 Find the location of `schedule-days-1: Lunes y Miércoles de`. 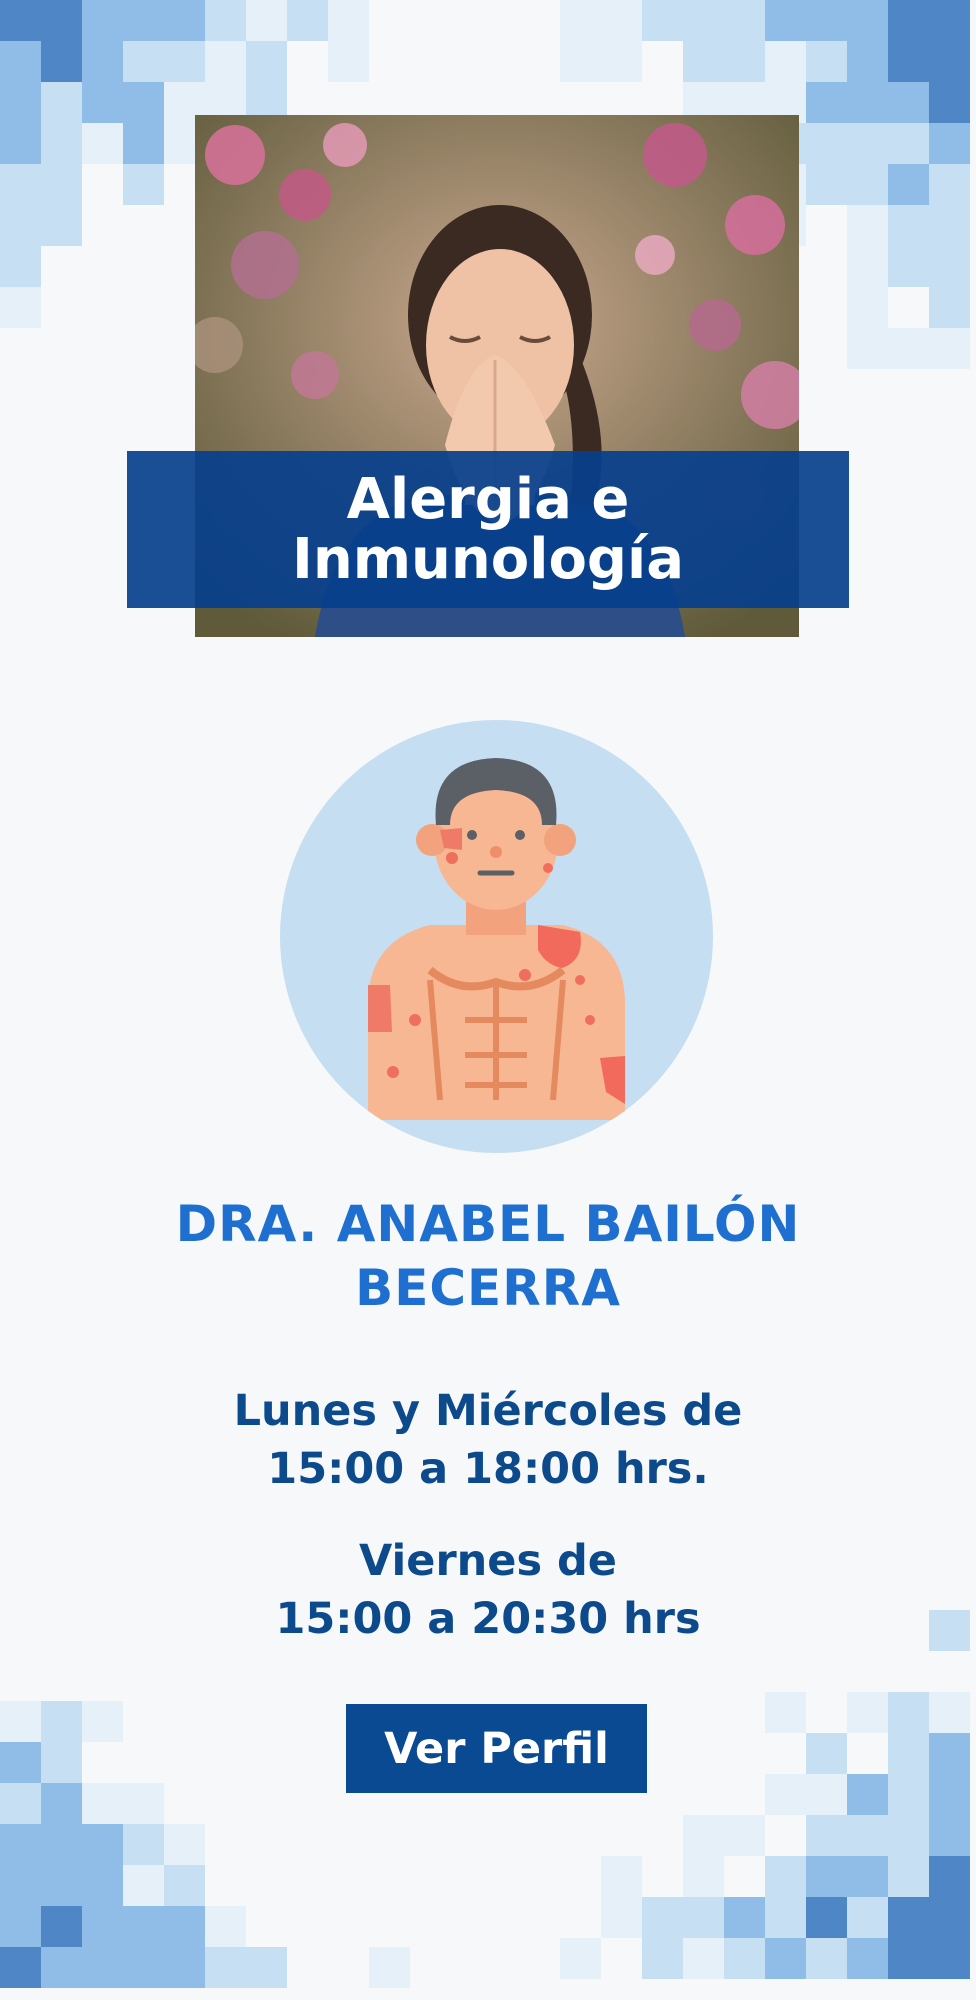

schedule-days-1: Lunes y Miércoles de is located at coordinates (488, 1411).